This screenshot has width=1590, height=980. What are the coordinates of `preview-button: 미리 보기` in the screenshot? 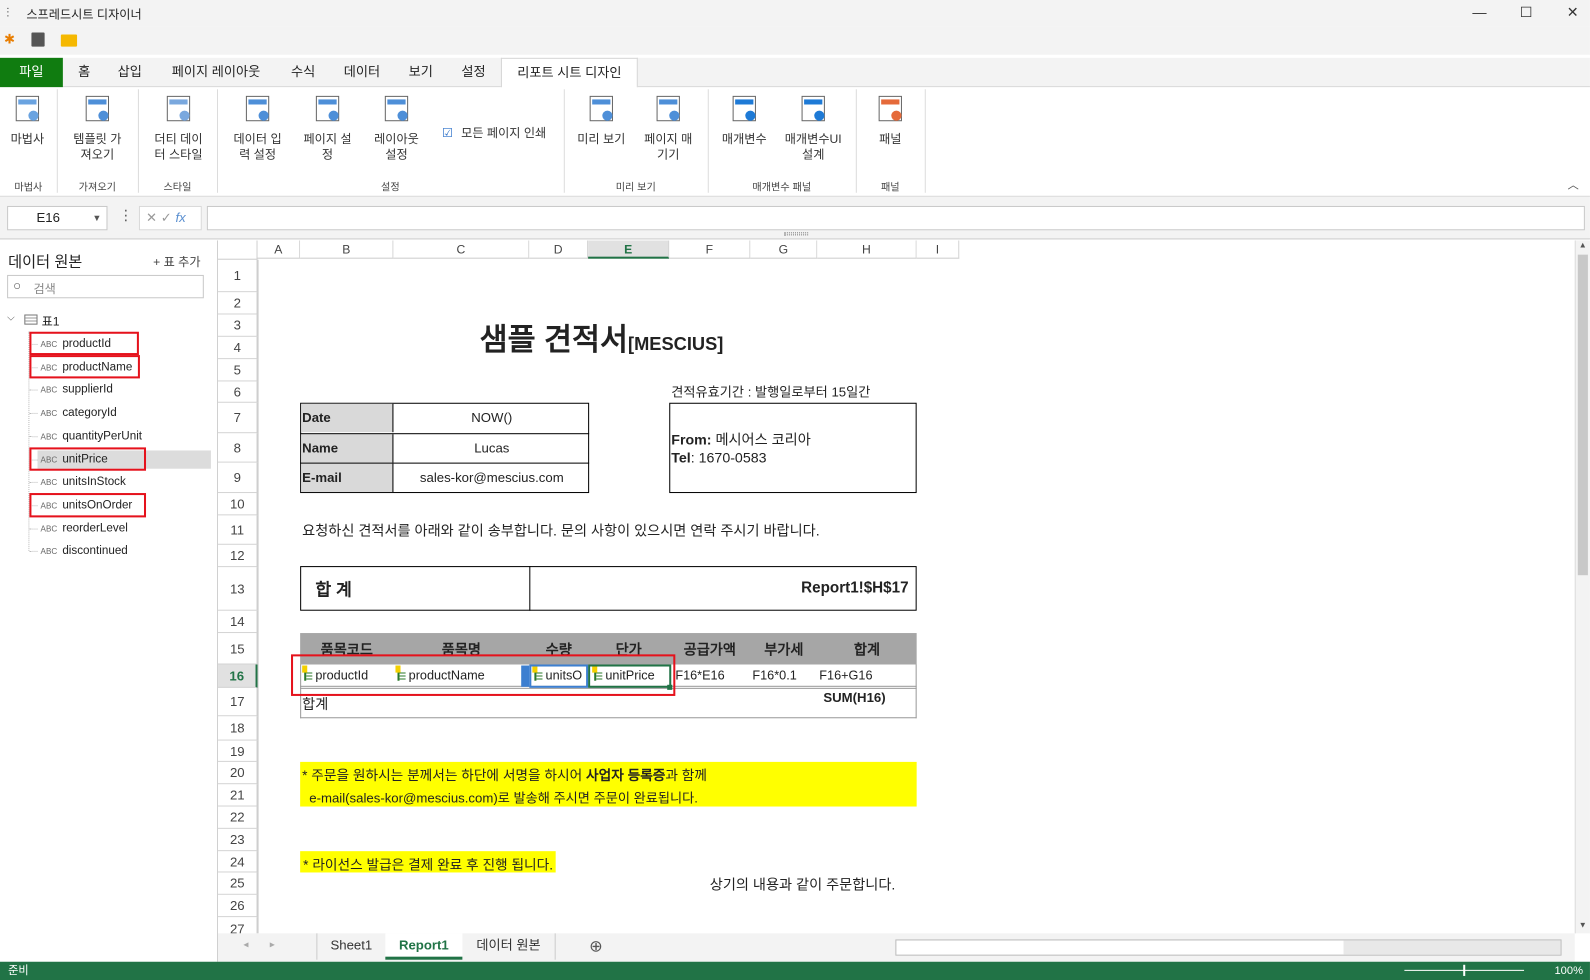 It's located at (601, 119).